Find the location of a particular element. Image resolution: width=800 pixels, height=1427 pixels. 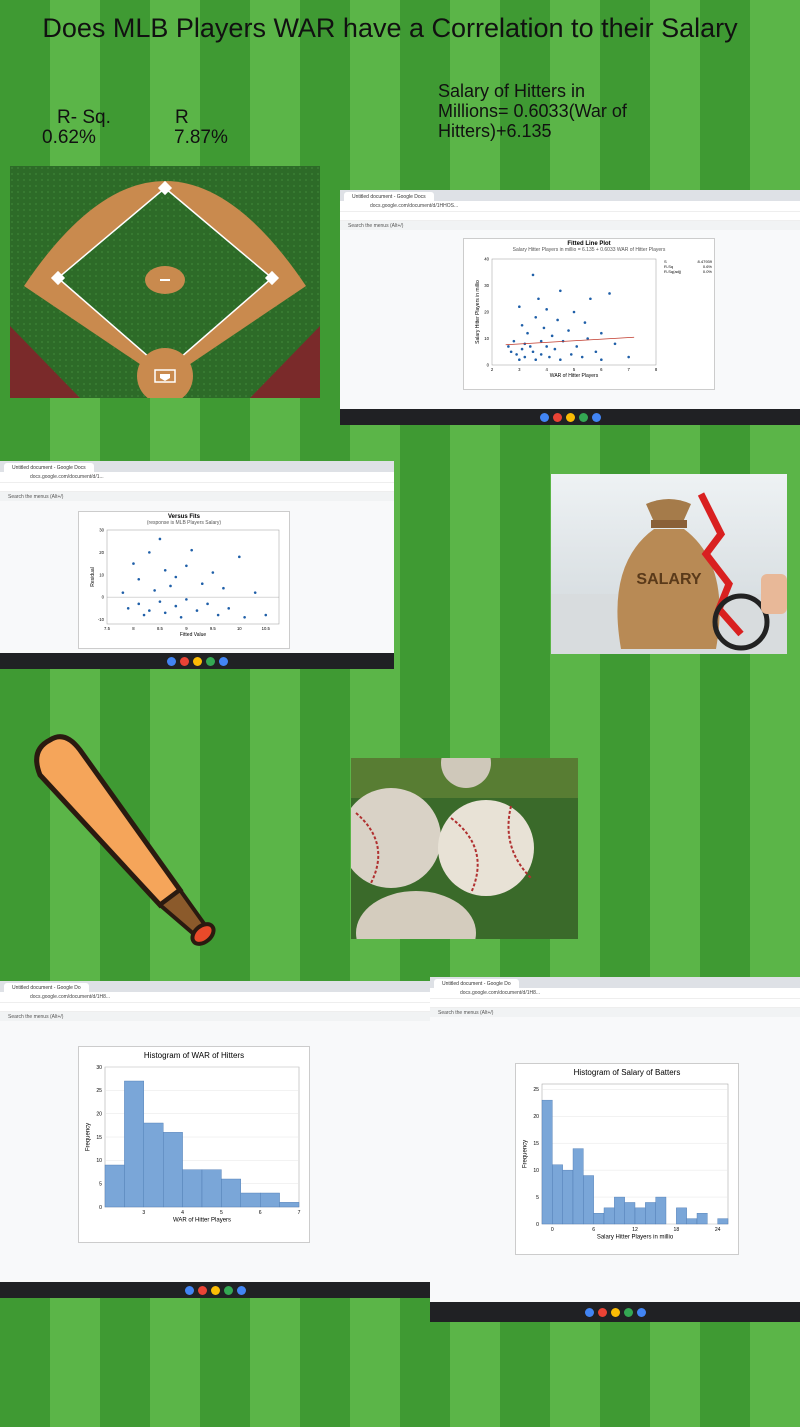

y-tick-label: 30 is located at coordinates (101, 530).